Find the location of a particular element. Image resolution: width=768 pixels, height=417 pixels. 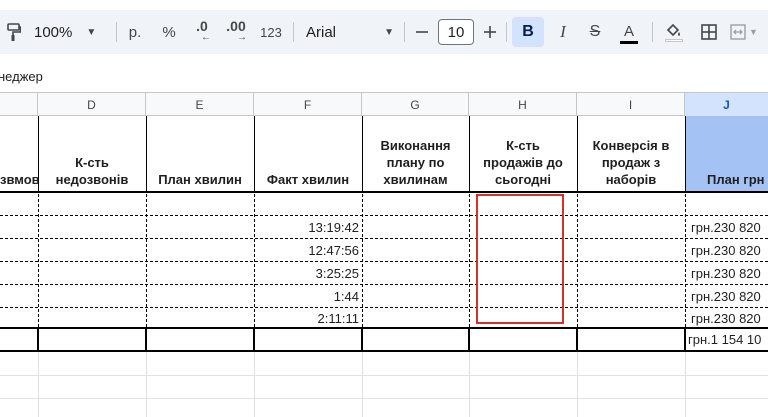

cell-f-row3: 3:25:25 is located at coordinates (308, 273).